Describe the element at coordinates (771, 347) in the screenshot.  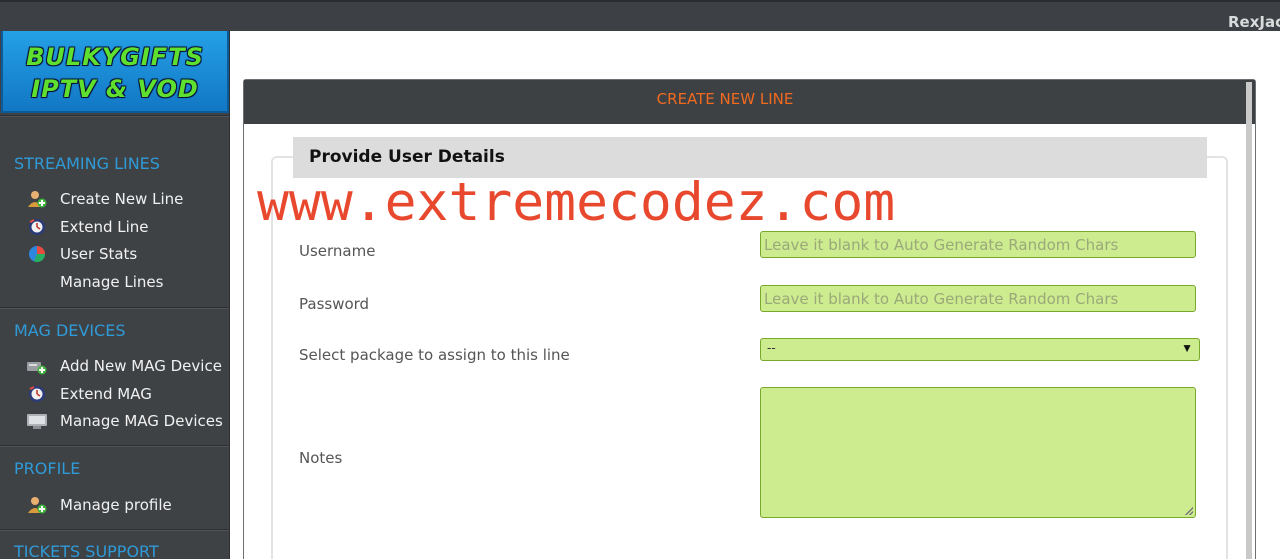
I see `package-select-value: --` at that location.